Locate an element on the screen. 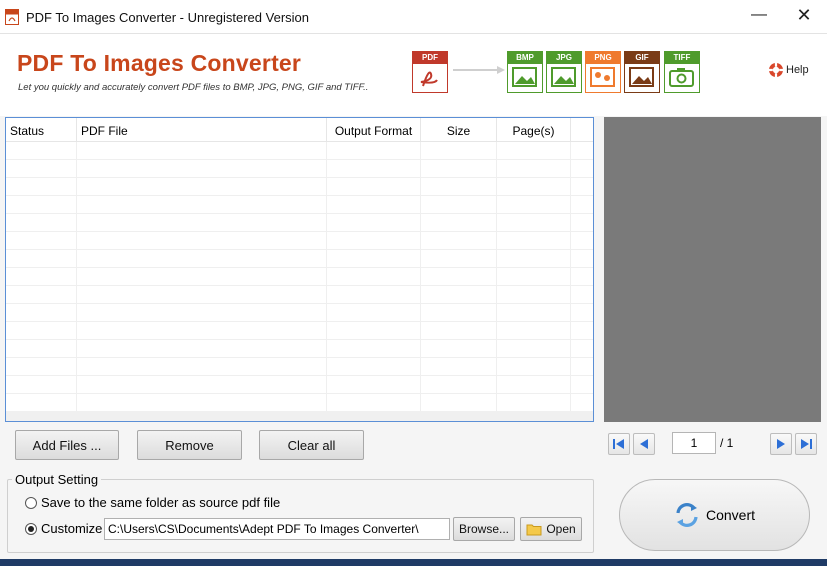  pdf-acrobat-glyph is located at coordinates (429, 79).